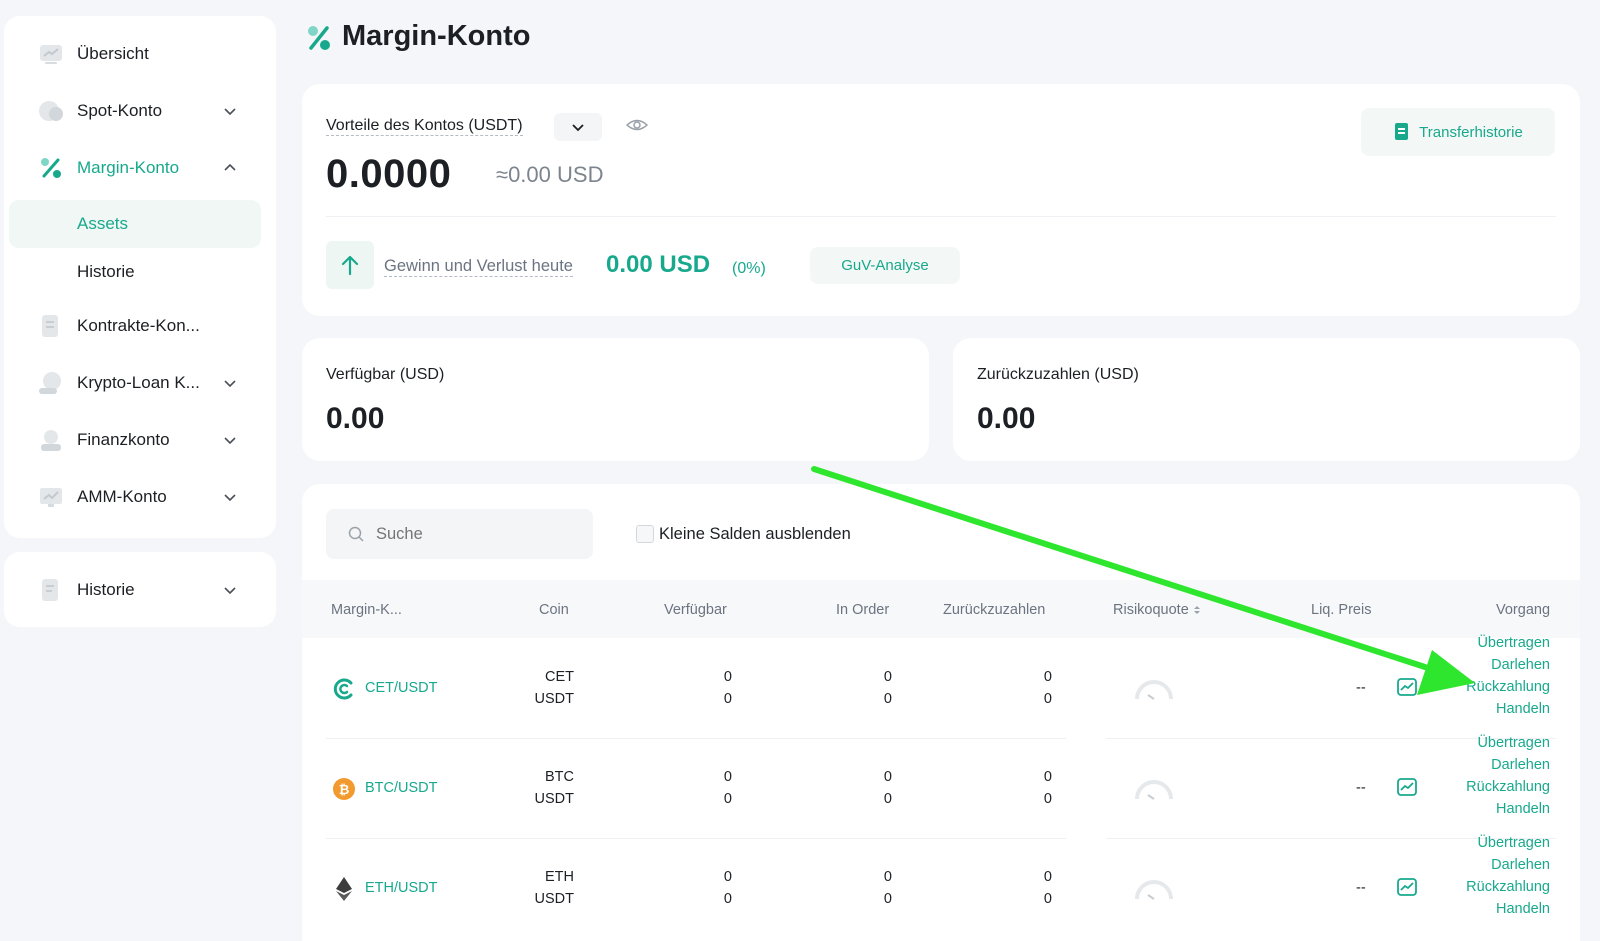 The height and width of the screenshot is (941, 1600). What do you see at coordinates (51, 383) in the screenshot?
I see `loan-icon` at bounding box center [51, 383].